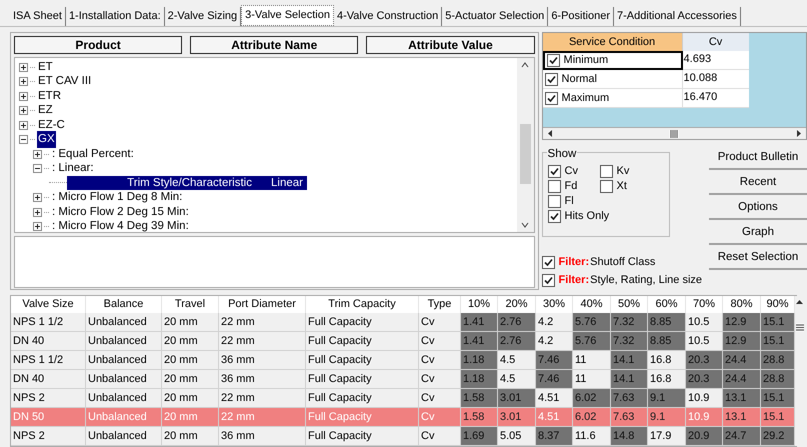 Image resolution: width=807 pixels, height=447 pixels. Describe the element at coordinates (778, 436) in the screenshot. I see `cv-value-cell: 29.2` at that location.